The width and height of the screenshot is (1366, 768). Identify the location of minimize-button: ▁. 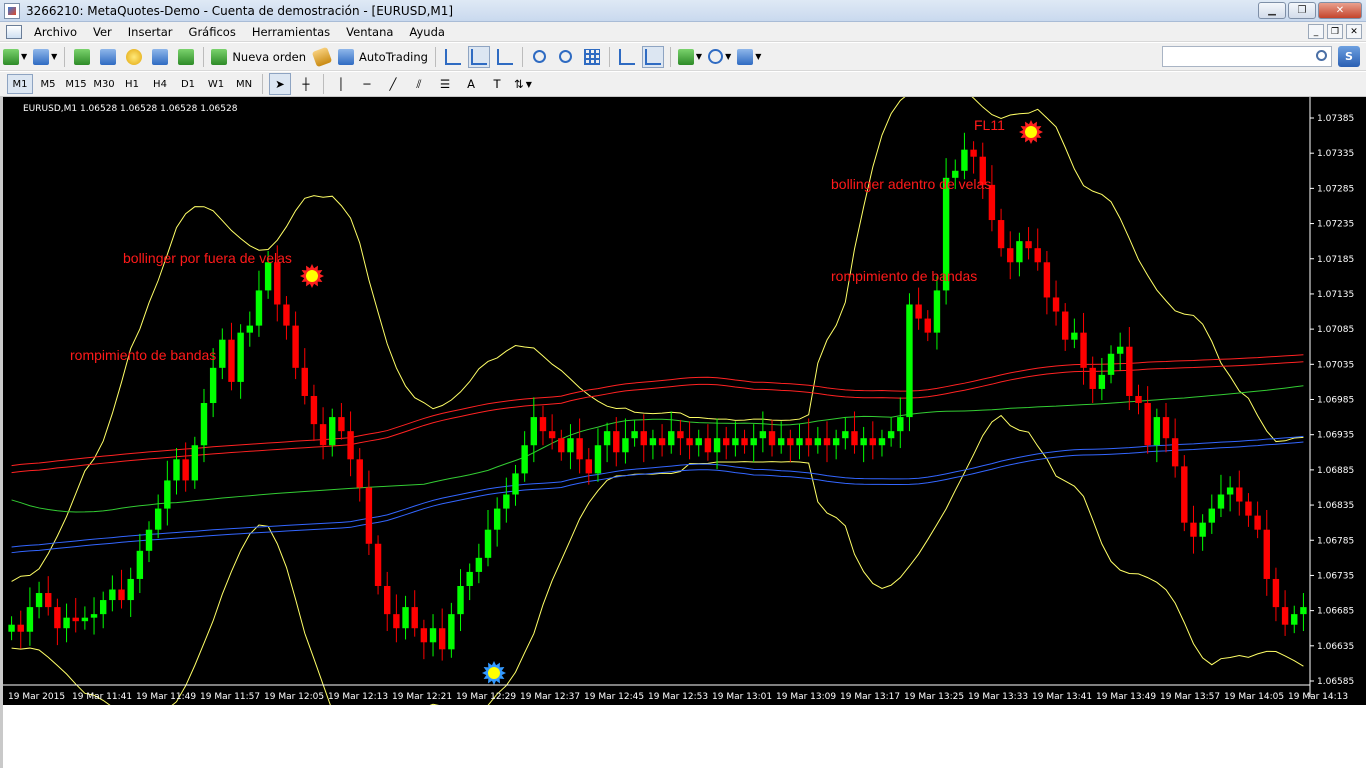
(1272, 10).